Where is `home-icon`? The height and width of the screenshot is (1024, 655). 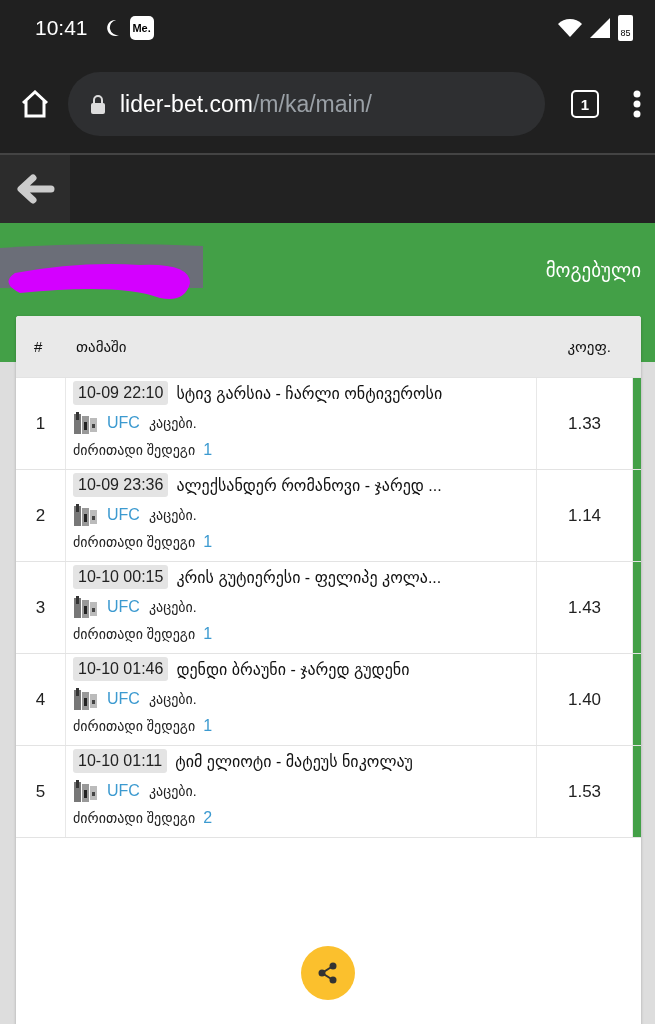
home-icon is located at coordinates (35, 104).